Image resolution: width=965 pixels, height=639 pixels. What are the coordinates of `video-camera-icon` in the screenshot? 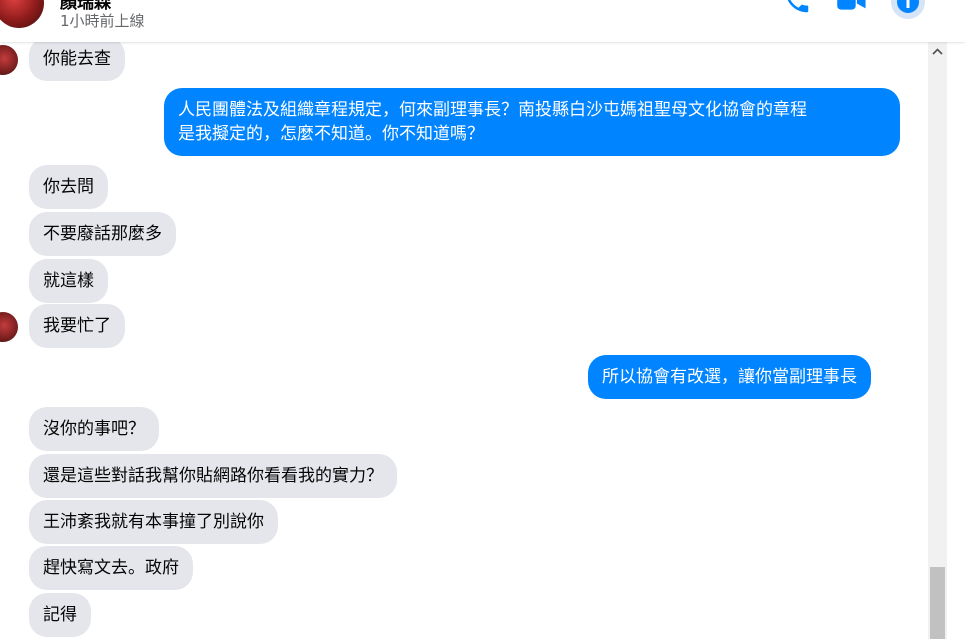 It's located at (852, 10).